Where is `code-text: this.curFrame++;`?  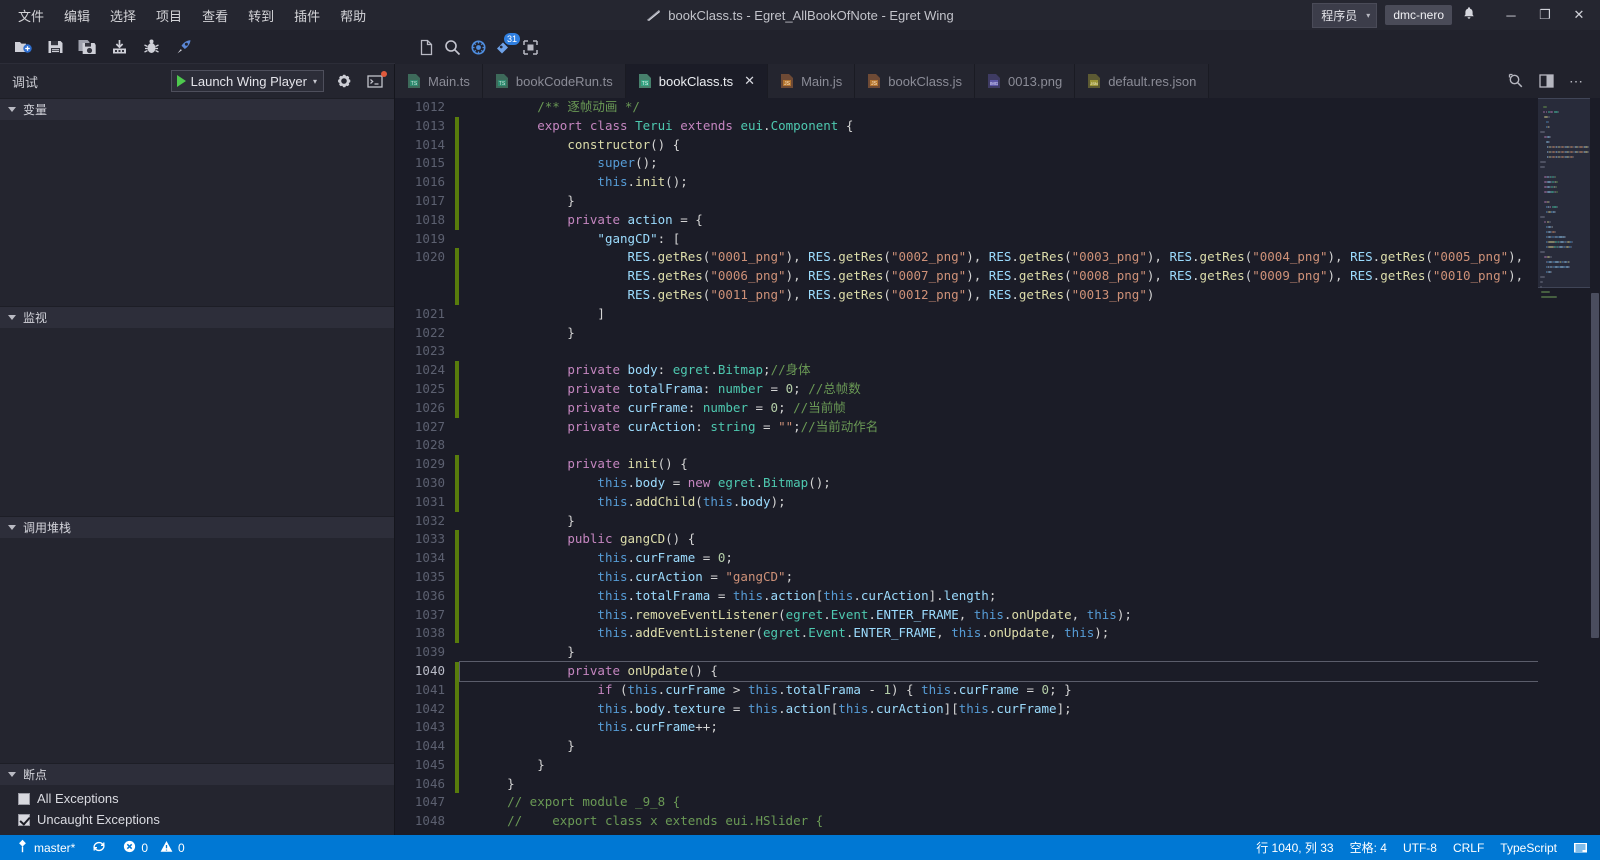
code-text: this.curFrame++; is located at coordinates (998, 727).